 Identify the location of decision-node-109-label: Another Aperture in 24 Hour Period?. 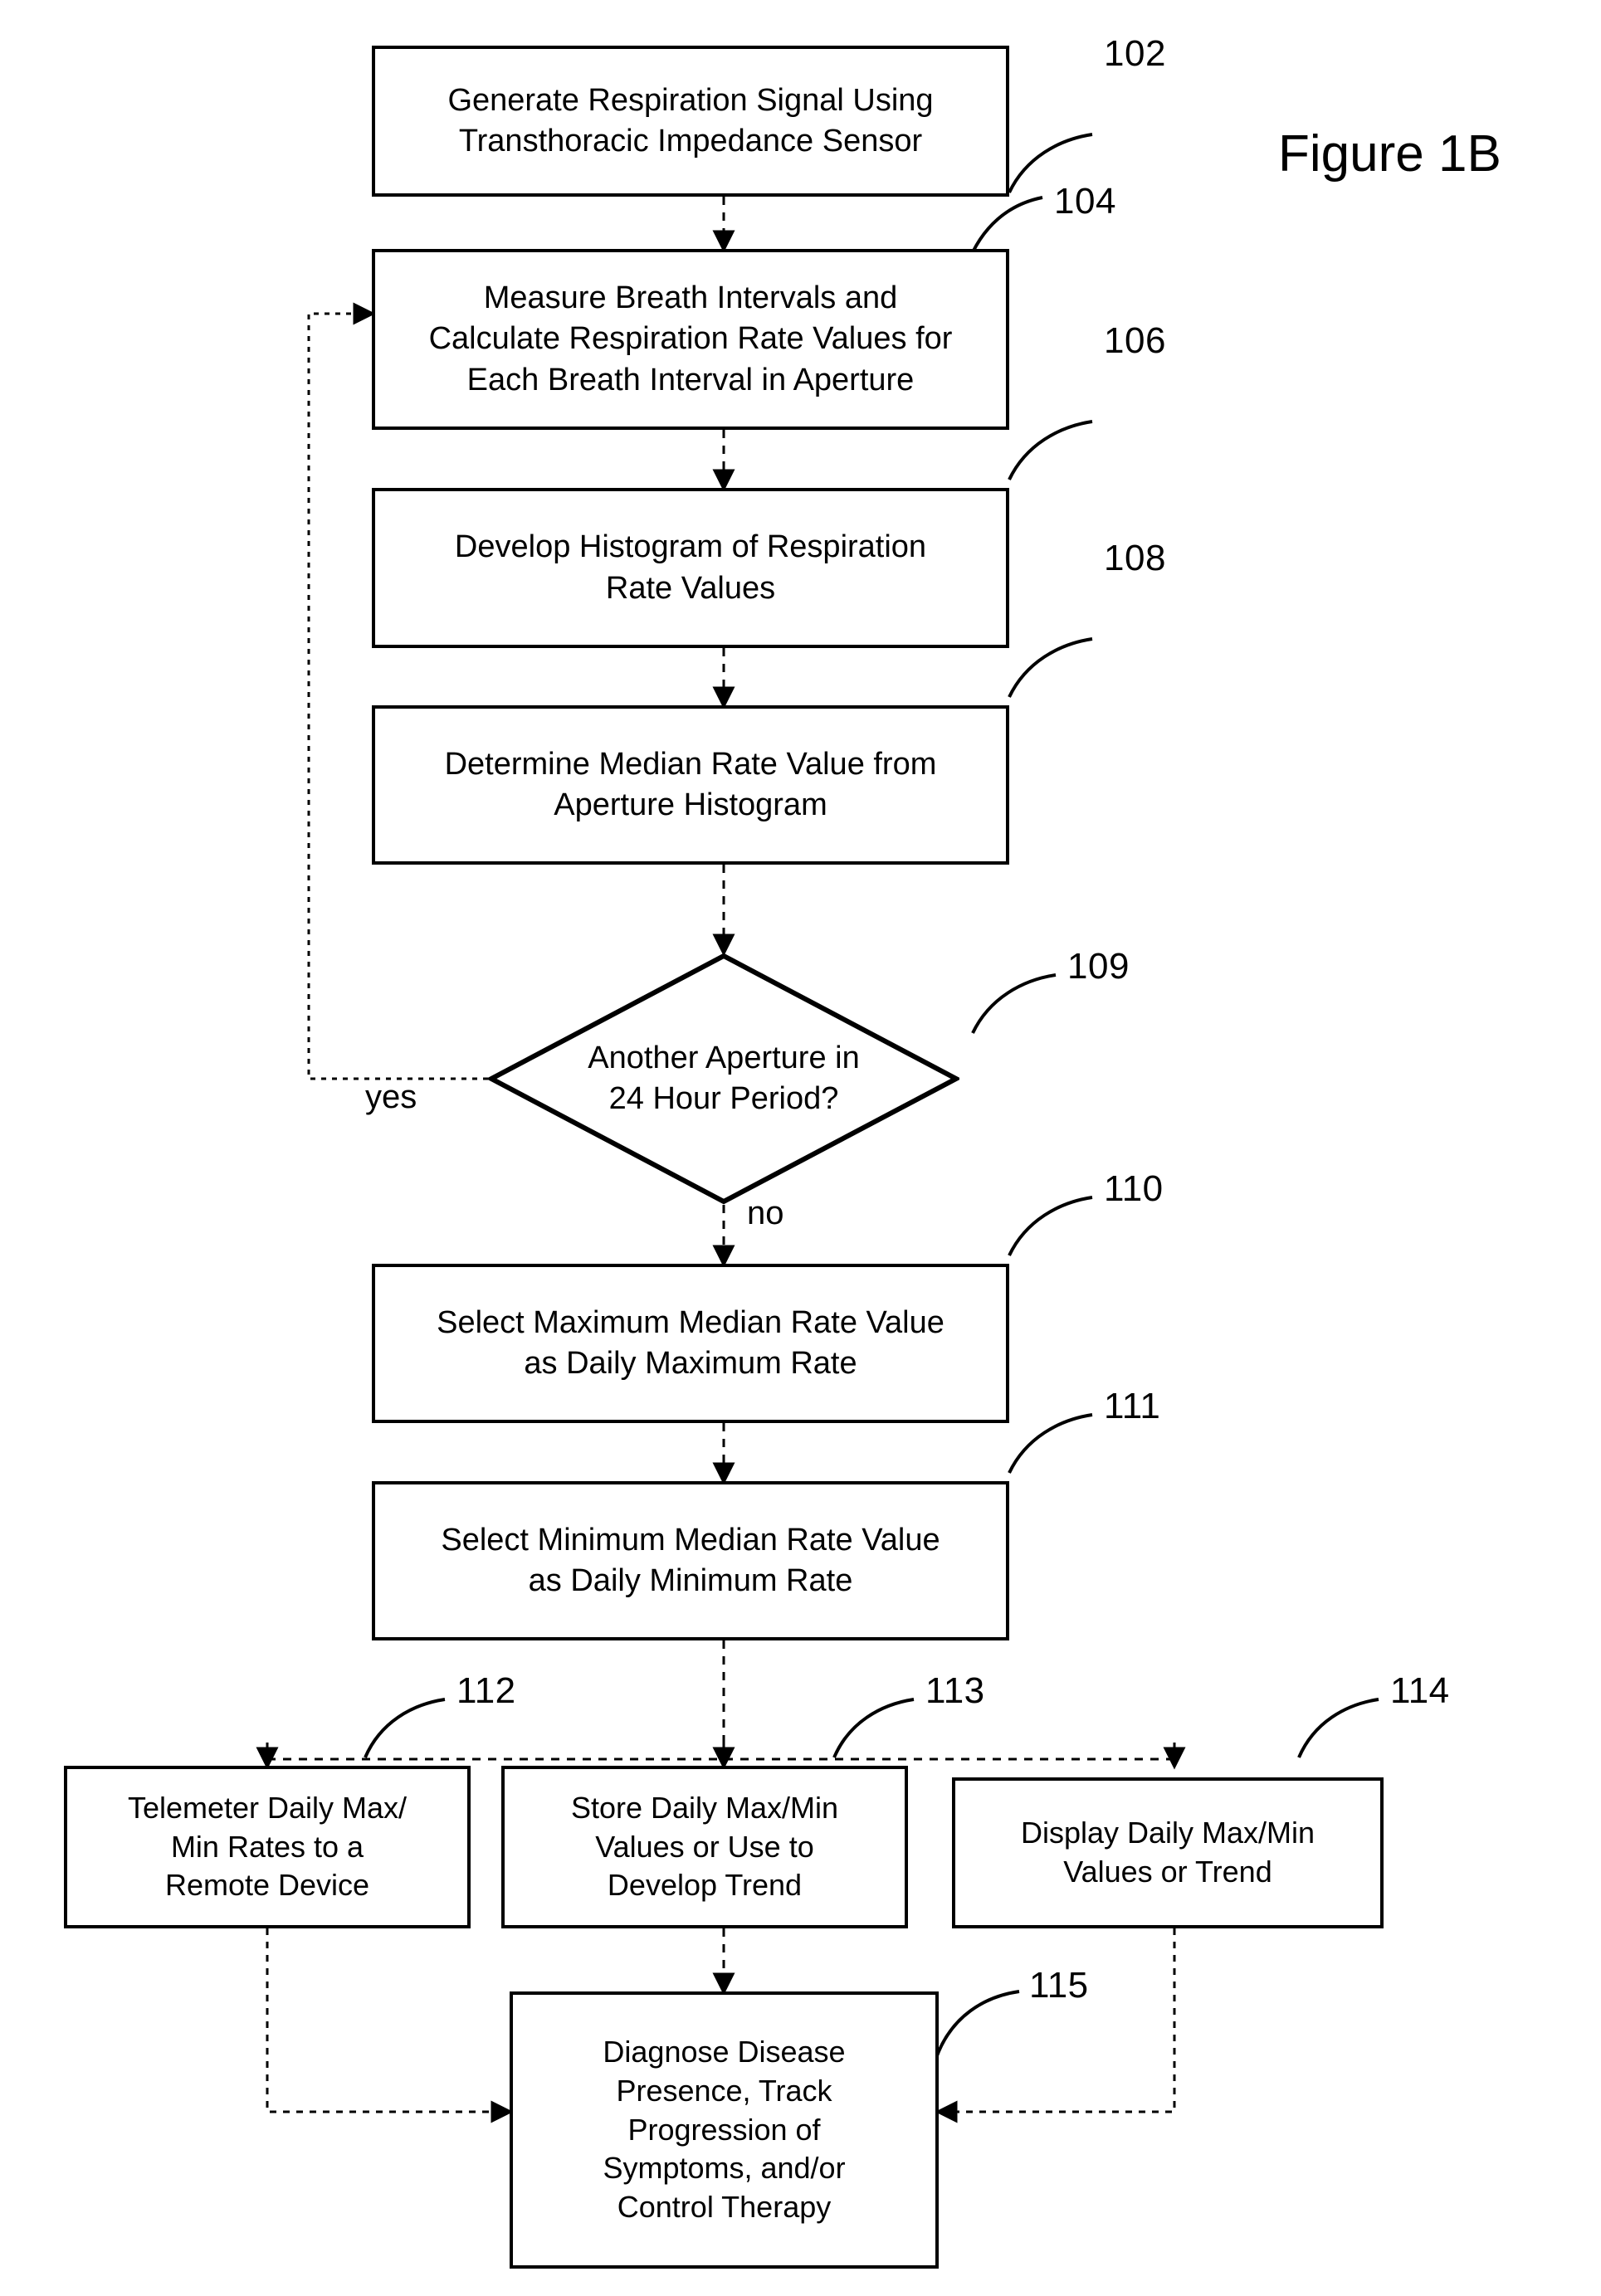
(724, 1078).